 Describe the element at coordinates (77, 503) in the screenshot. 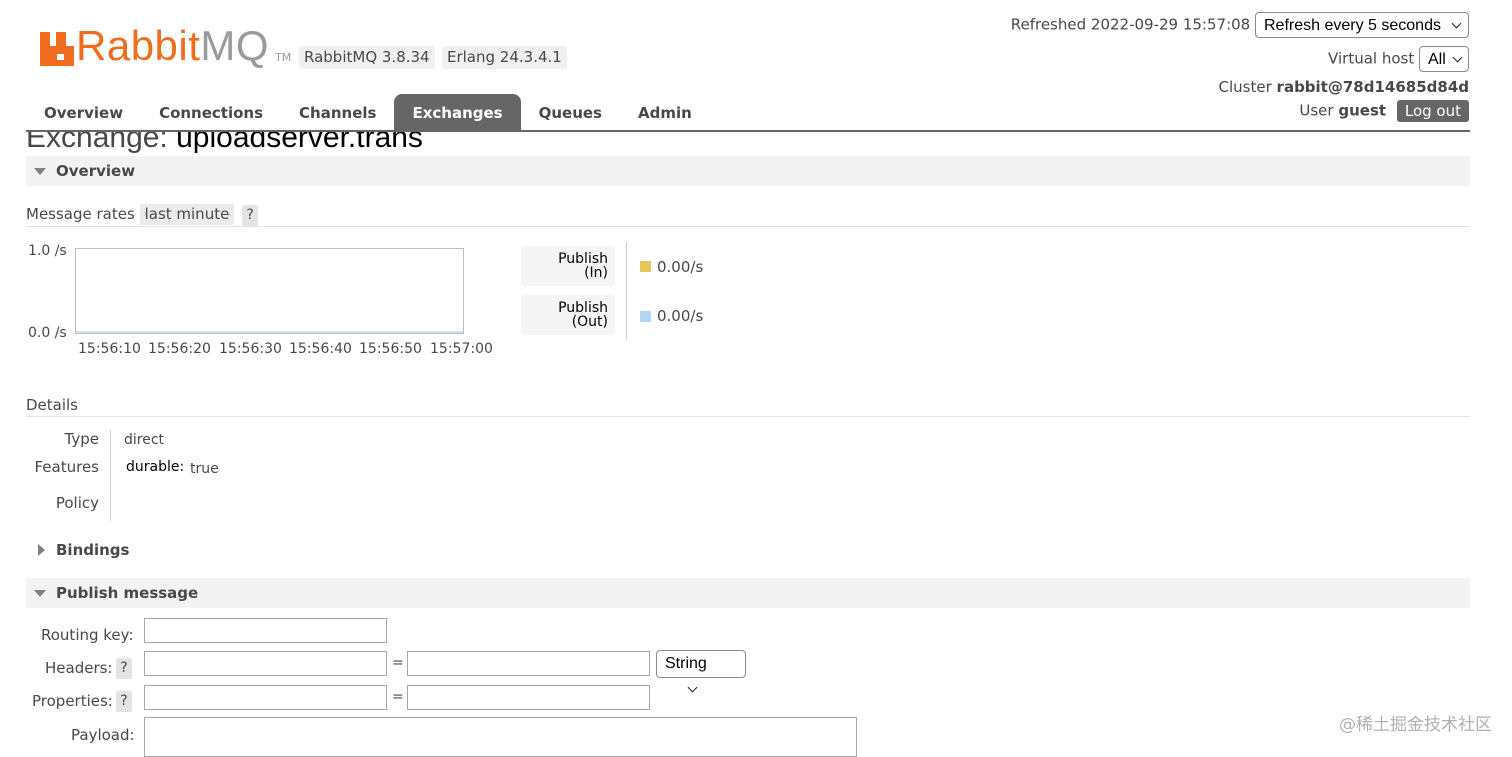

I see `policy-label: Policy` at that location.